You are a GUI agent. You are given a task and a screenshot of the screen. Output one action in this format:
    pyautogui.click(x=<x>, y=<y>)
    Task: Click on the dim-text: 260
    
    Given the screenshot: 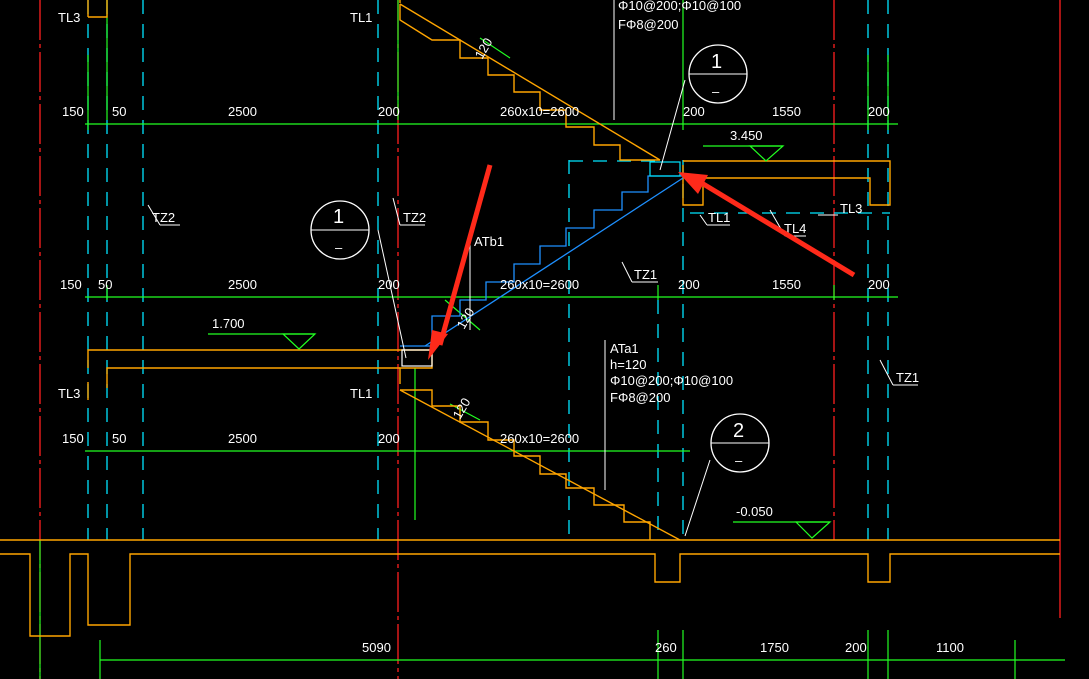 What is the action you would take?
    pyautogui.click(x=666, y=647)
    